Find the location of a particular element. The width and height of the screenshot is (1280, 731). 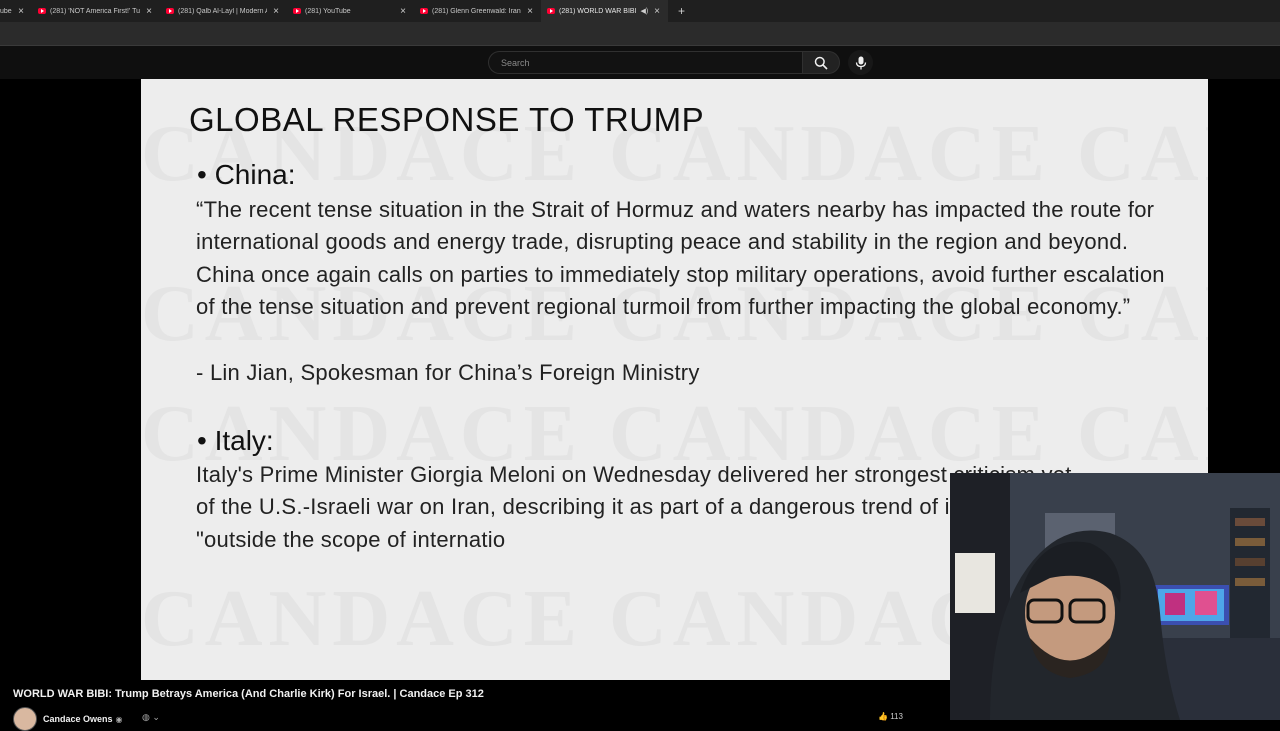

tab-title: ube is located at coordinates (6, 11).